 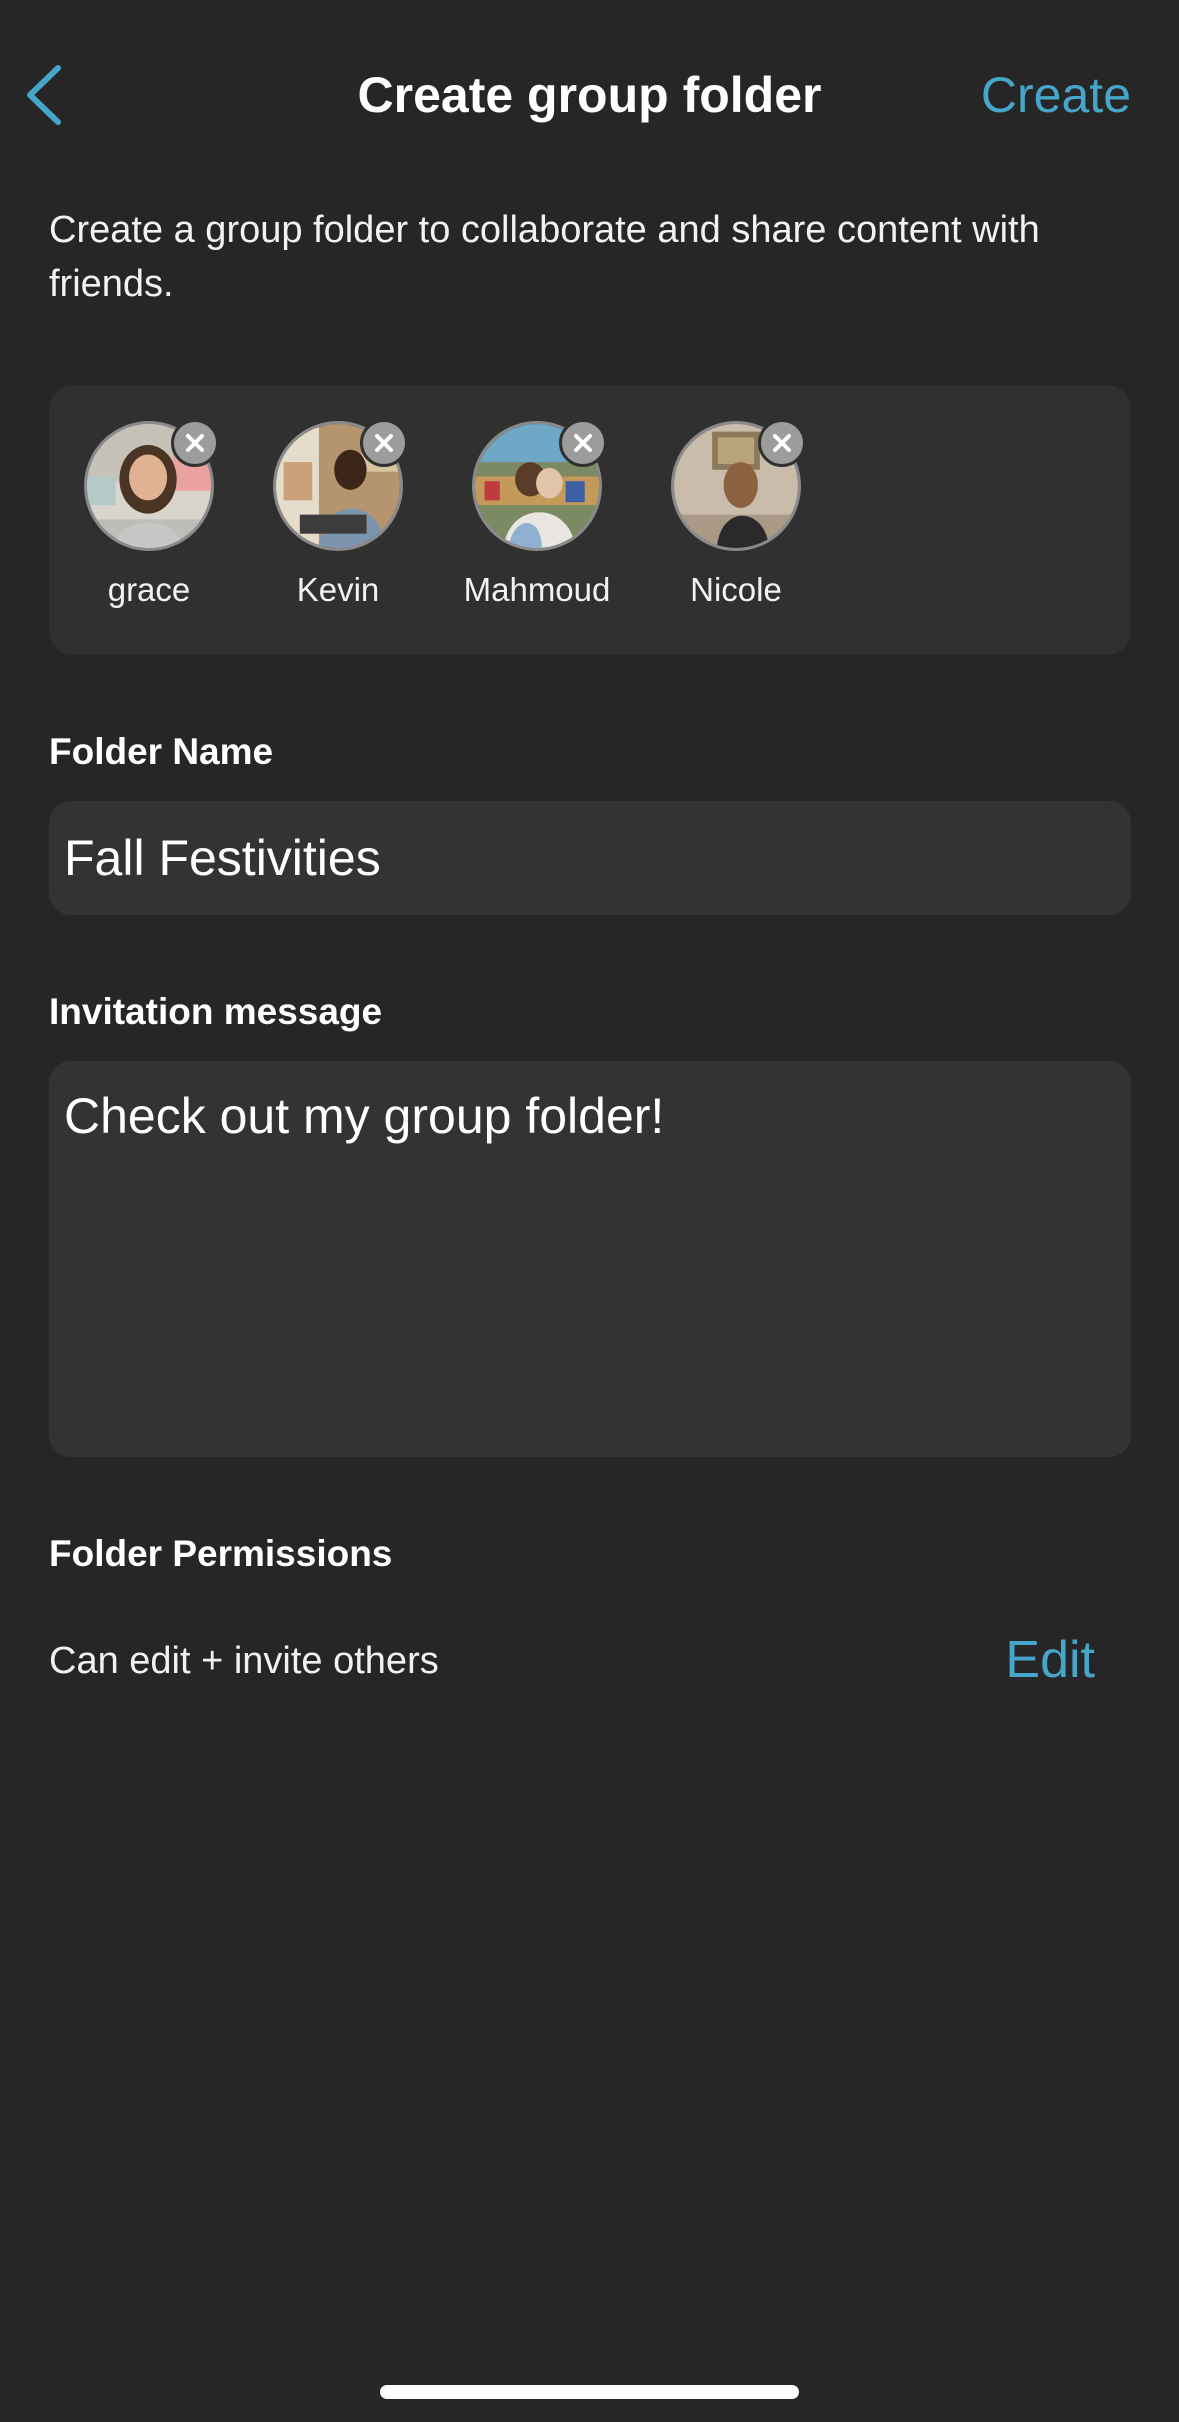 What do you see at coordinates (338, 525) in the screenshot?
I see `recipient-kevin: Kevin` at bounding box center [338, 525].